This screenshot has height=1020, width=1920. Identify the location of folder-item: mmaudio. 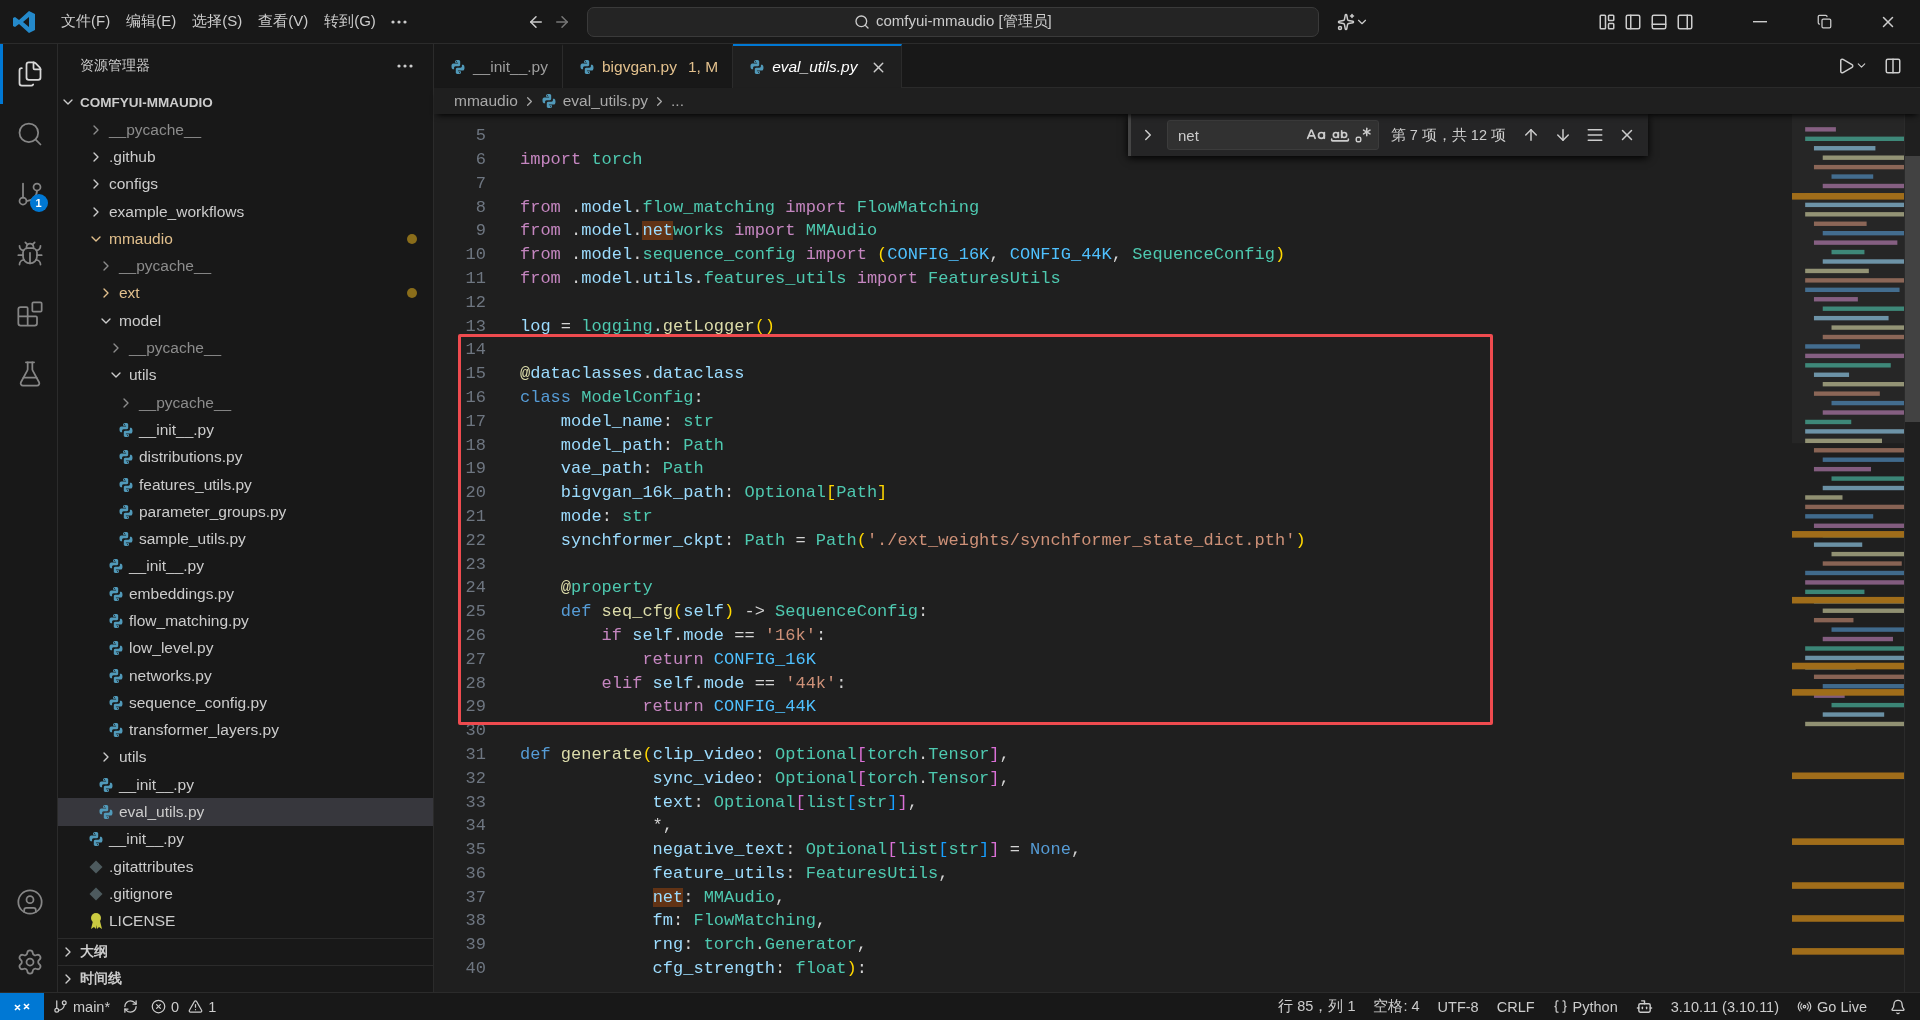
(245, 239).